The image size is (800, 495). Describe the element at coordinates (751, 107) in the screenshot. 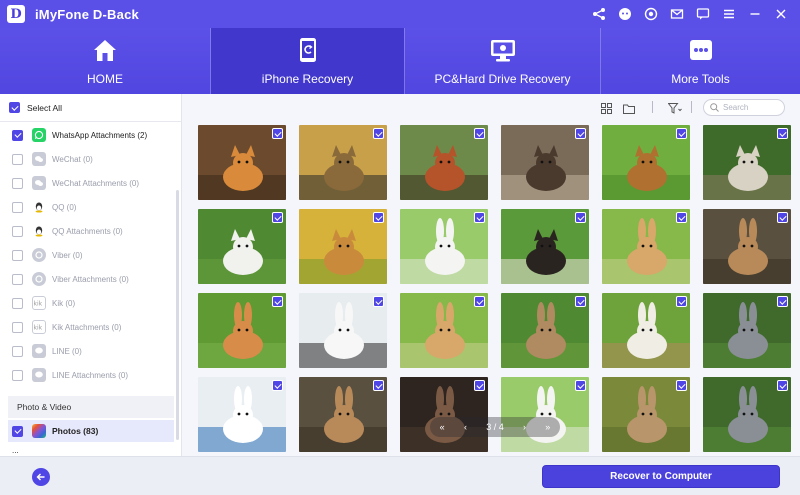

I see `search-input` at that location.